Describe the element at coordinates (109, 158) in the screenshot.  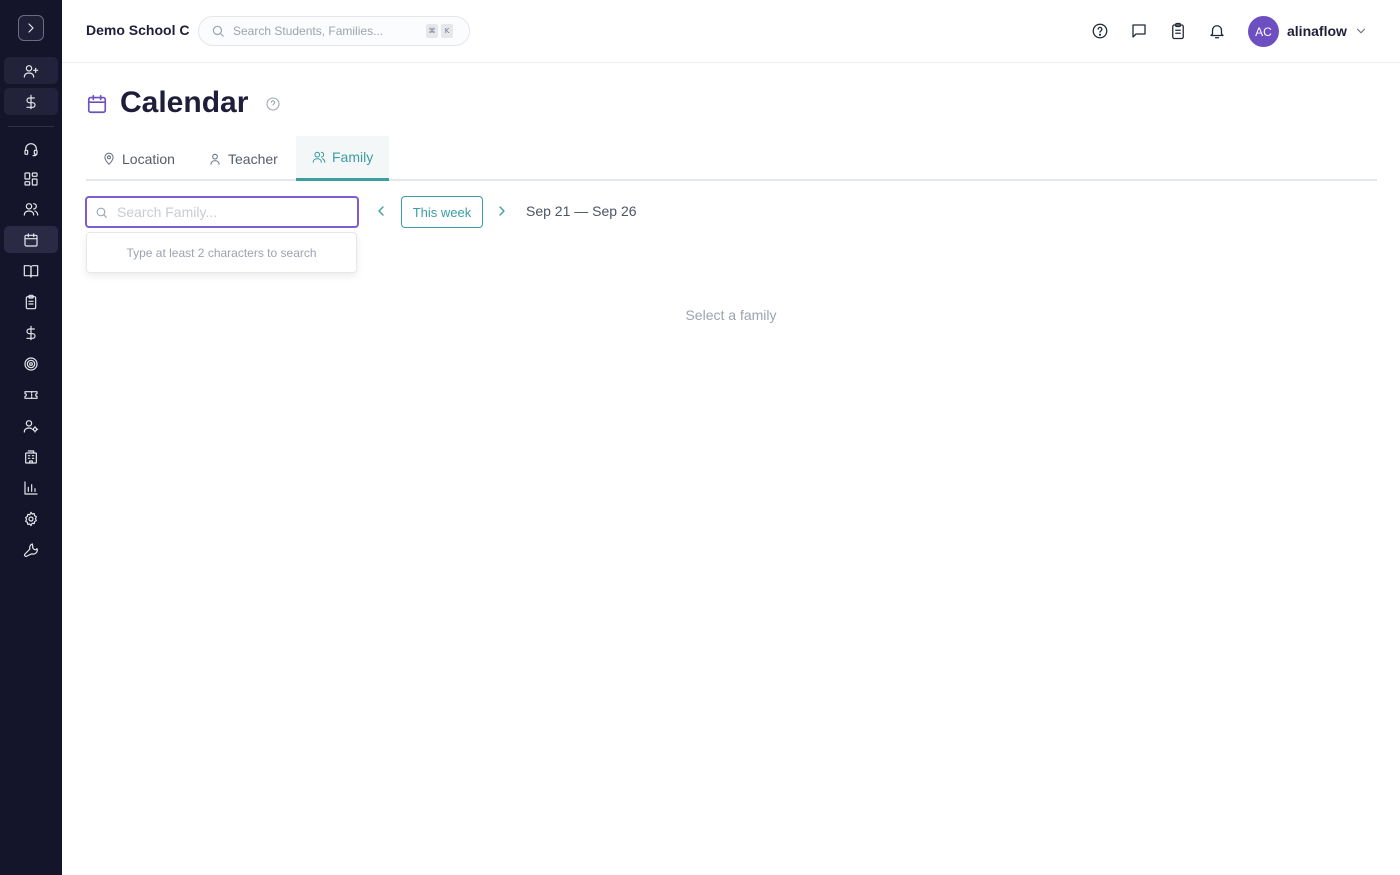
I see `map-pin-icon` at that location.